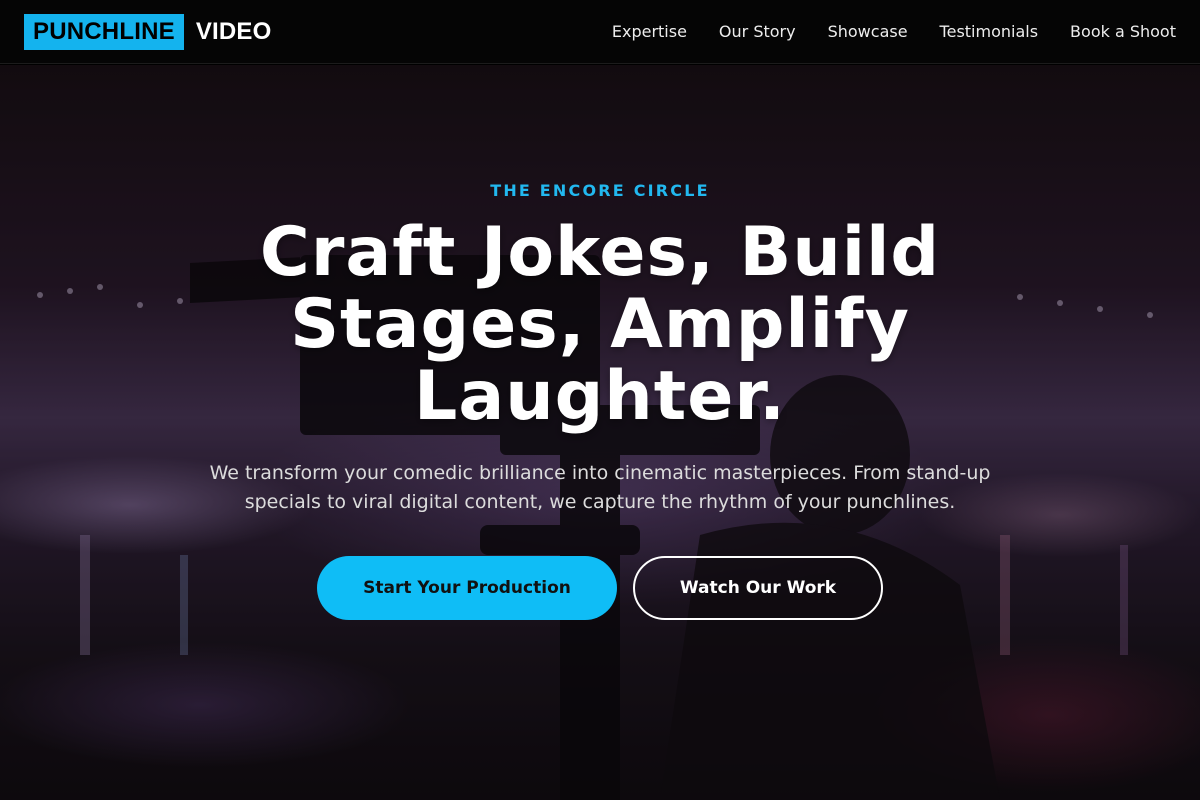 Image resolution: width=1200 pixels, height=800 pixels. Describe the element at coordinates (989, 31) in the screenshot. I see `nav-link-testimonials: Testimonials` at that location.